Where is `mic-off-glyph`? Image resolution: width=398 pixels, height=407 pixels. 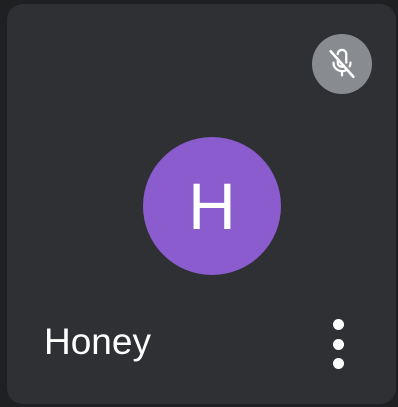 mic-off-glyph is located at coordinates (342, 63).